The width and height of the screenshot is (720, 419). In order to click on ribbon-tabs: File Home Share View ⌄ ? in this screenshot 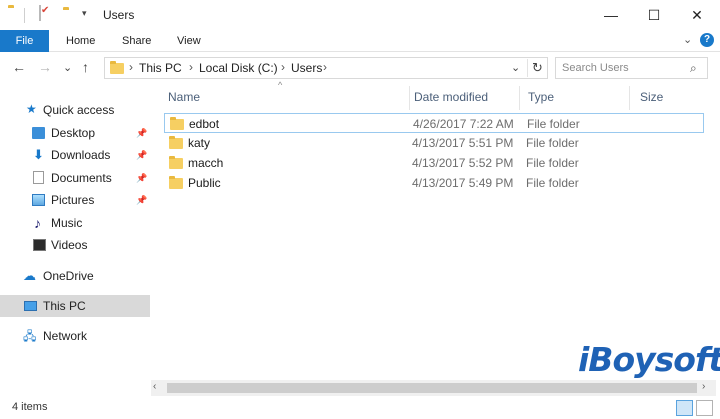, I will do `click(360, 41)`.